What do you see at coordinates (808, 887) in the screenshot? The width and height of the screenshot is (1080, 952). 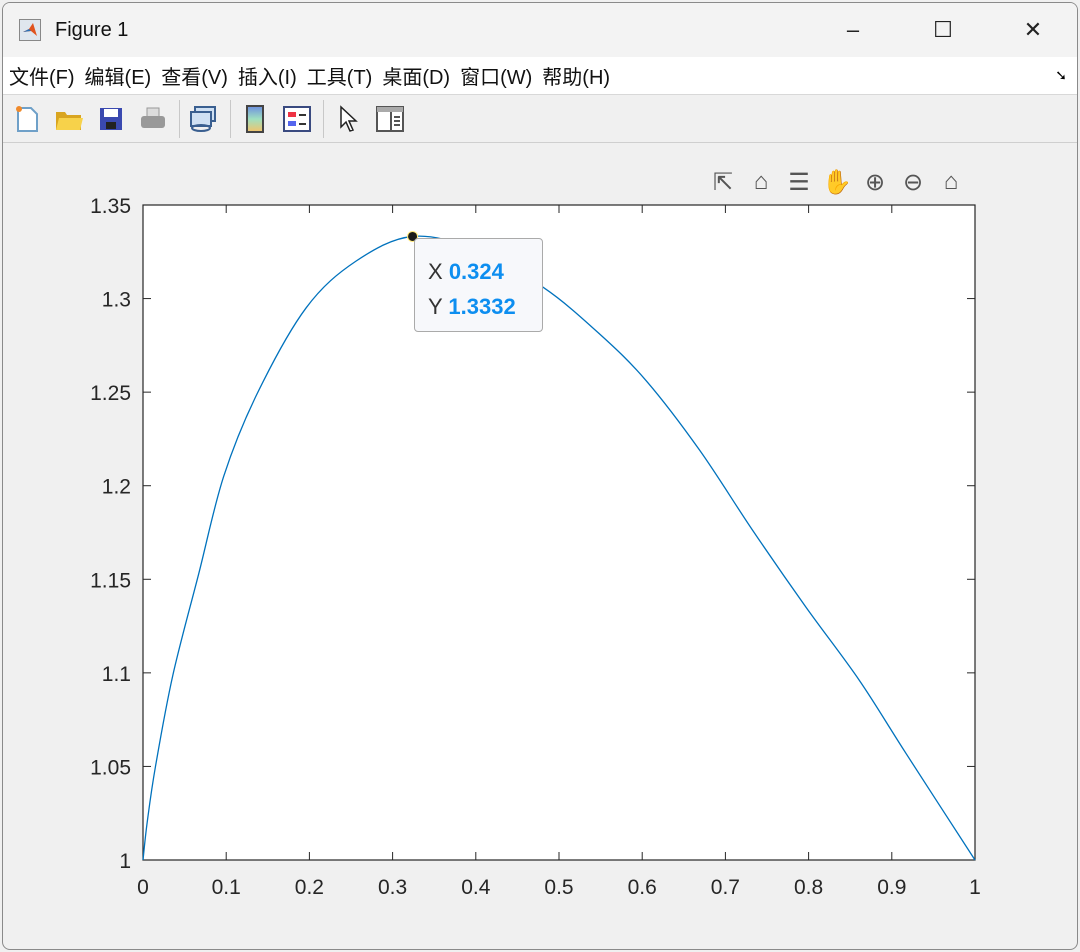 I see `x-tick-label: 0.8` at bounding box center [808, 887].